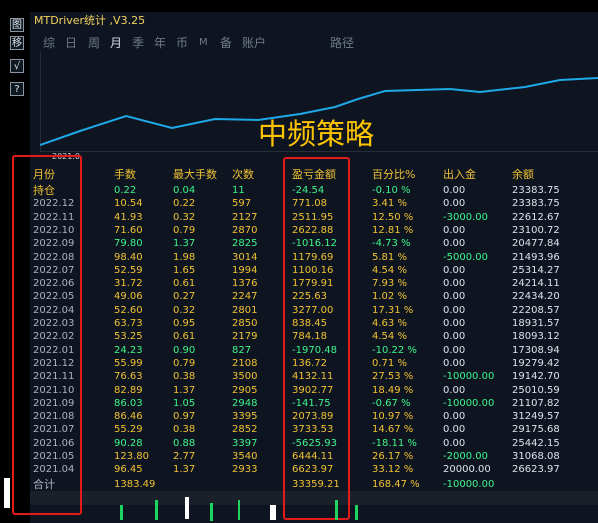  I want to click on table-cell: -10000.00, so click(469, 403).